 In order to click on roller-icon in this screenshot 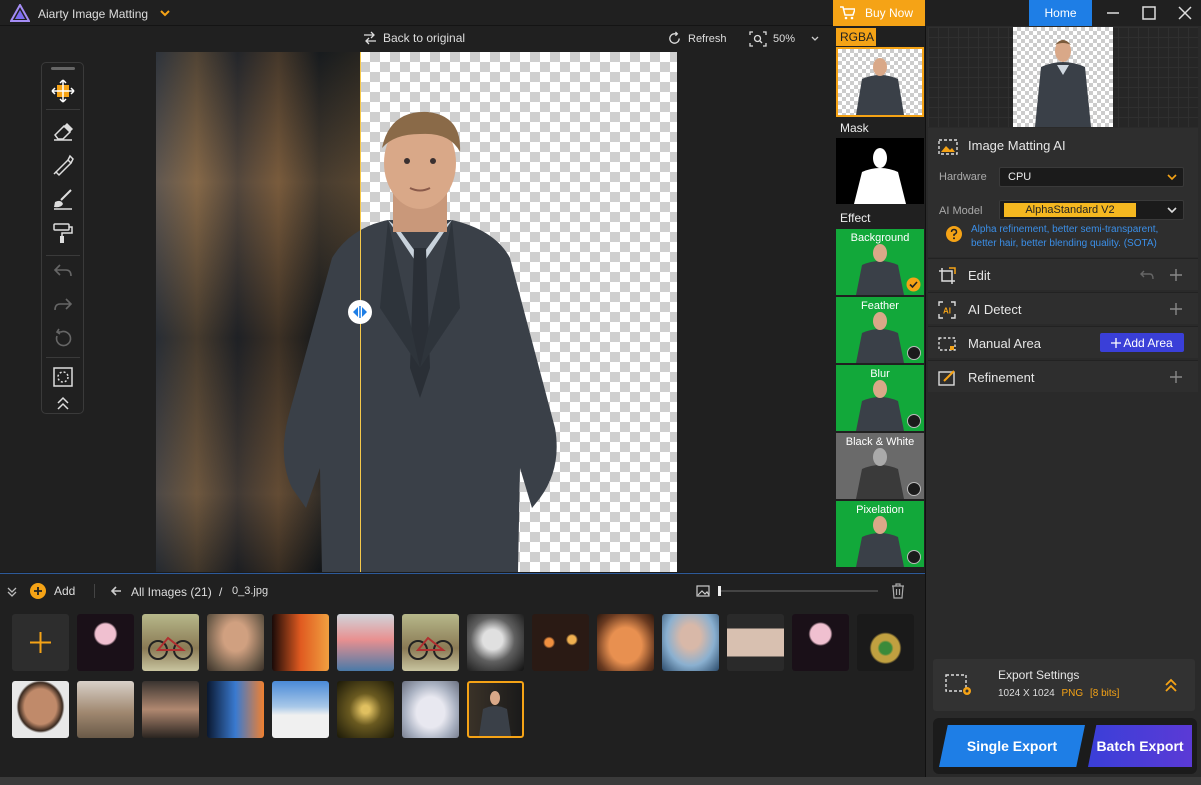, I will do `click(63, 233)`.